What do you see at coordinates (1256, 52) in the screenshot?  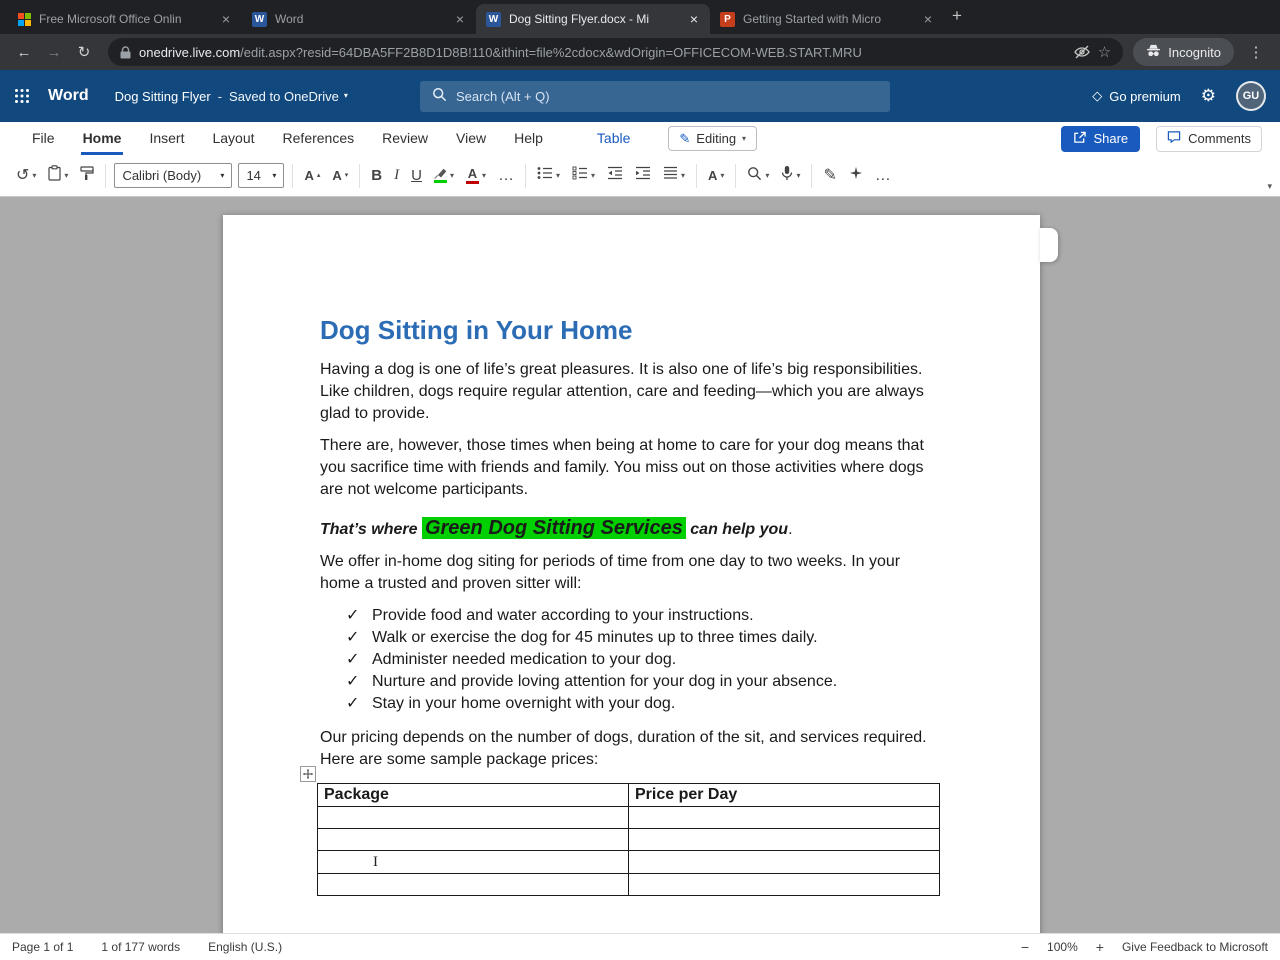 I see `browser-menu-icon: ⋮` at bounding box center [1256, 52].